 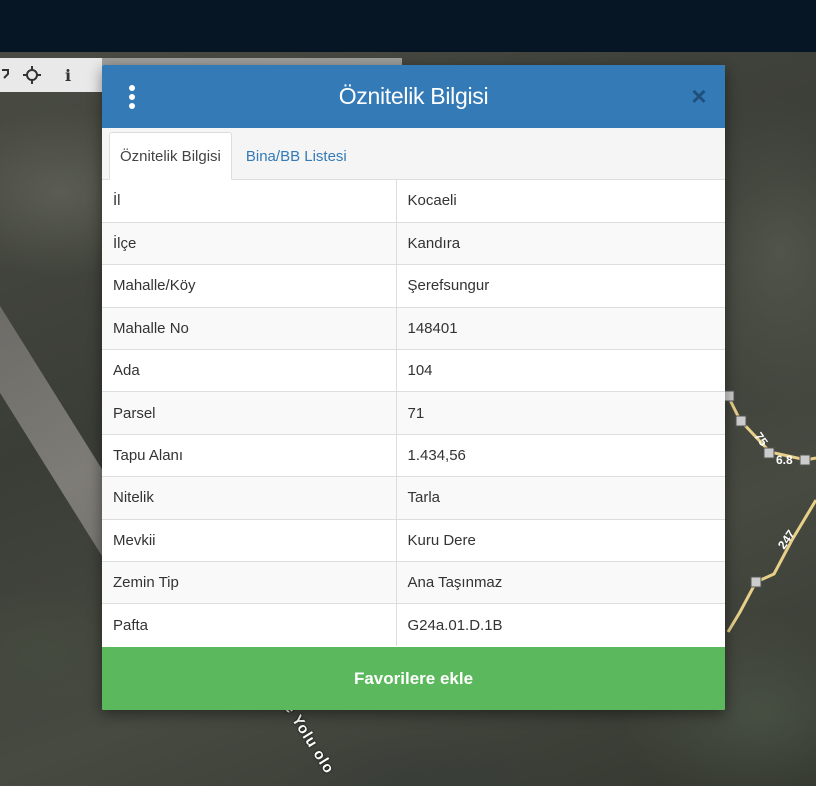 I want to click on table-row: İlçe Kandıra, so click(x=413, y=243).